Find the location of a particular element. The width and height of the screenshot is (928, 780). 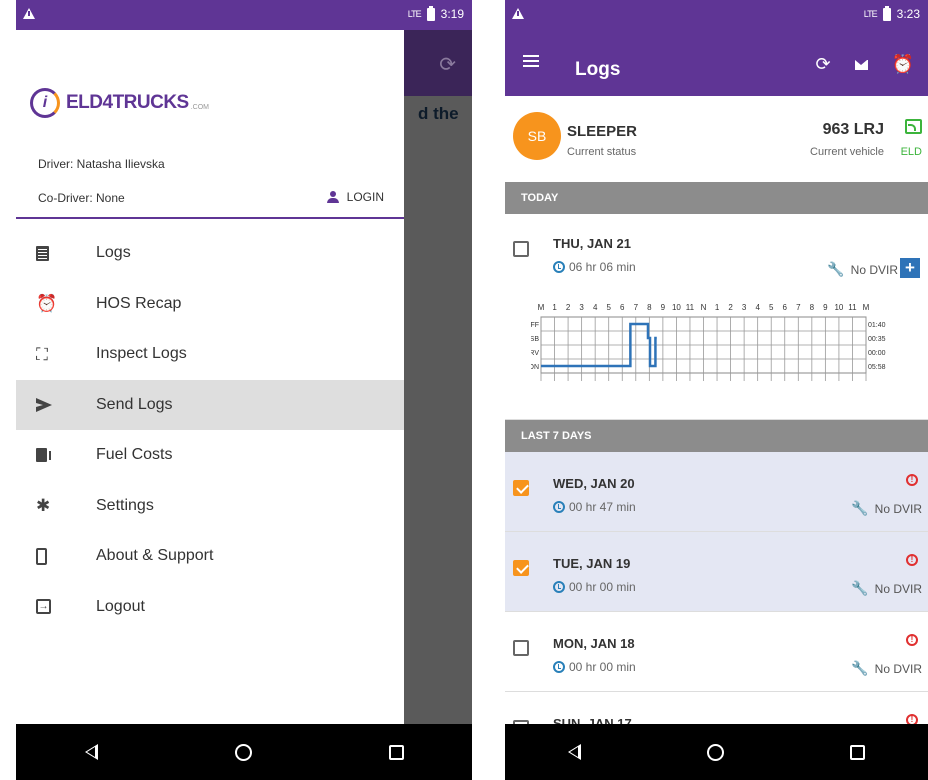

logout-icon: → is located at coordinates (43, 607).